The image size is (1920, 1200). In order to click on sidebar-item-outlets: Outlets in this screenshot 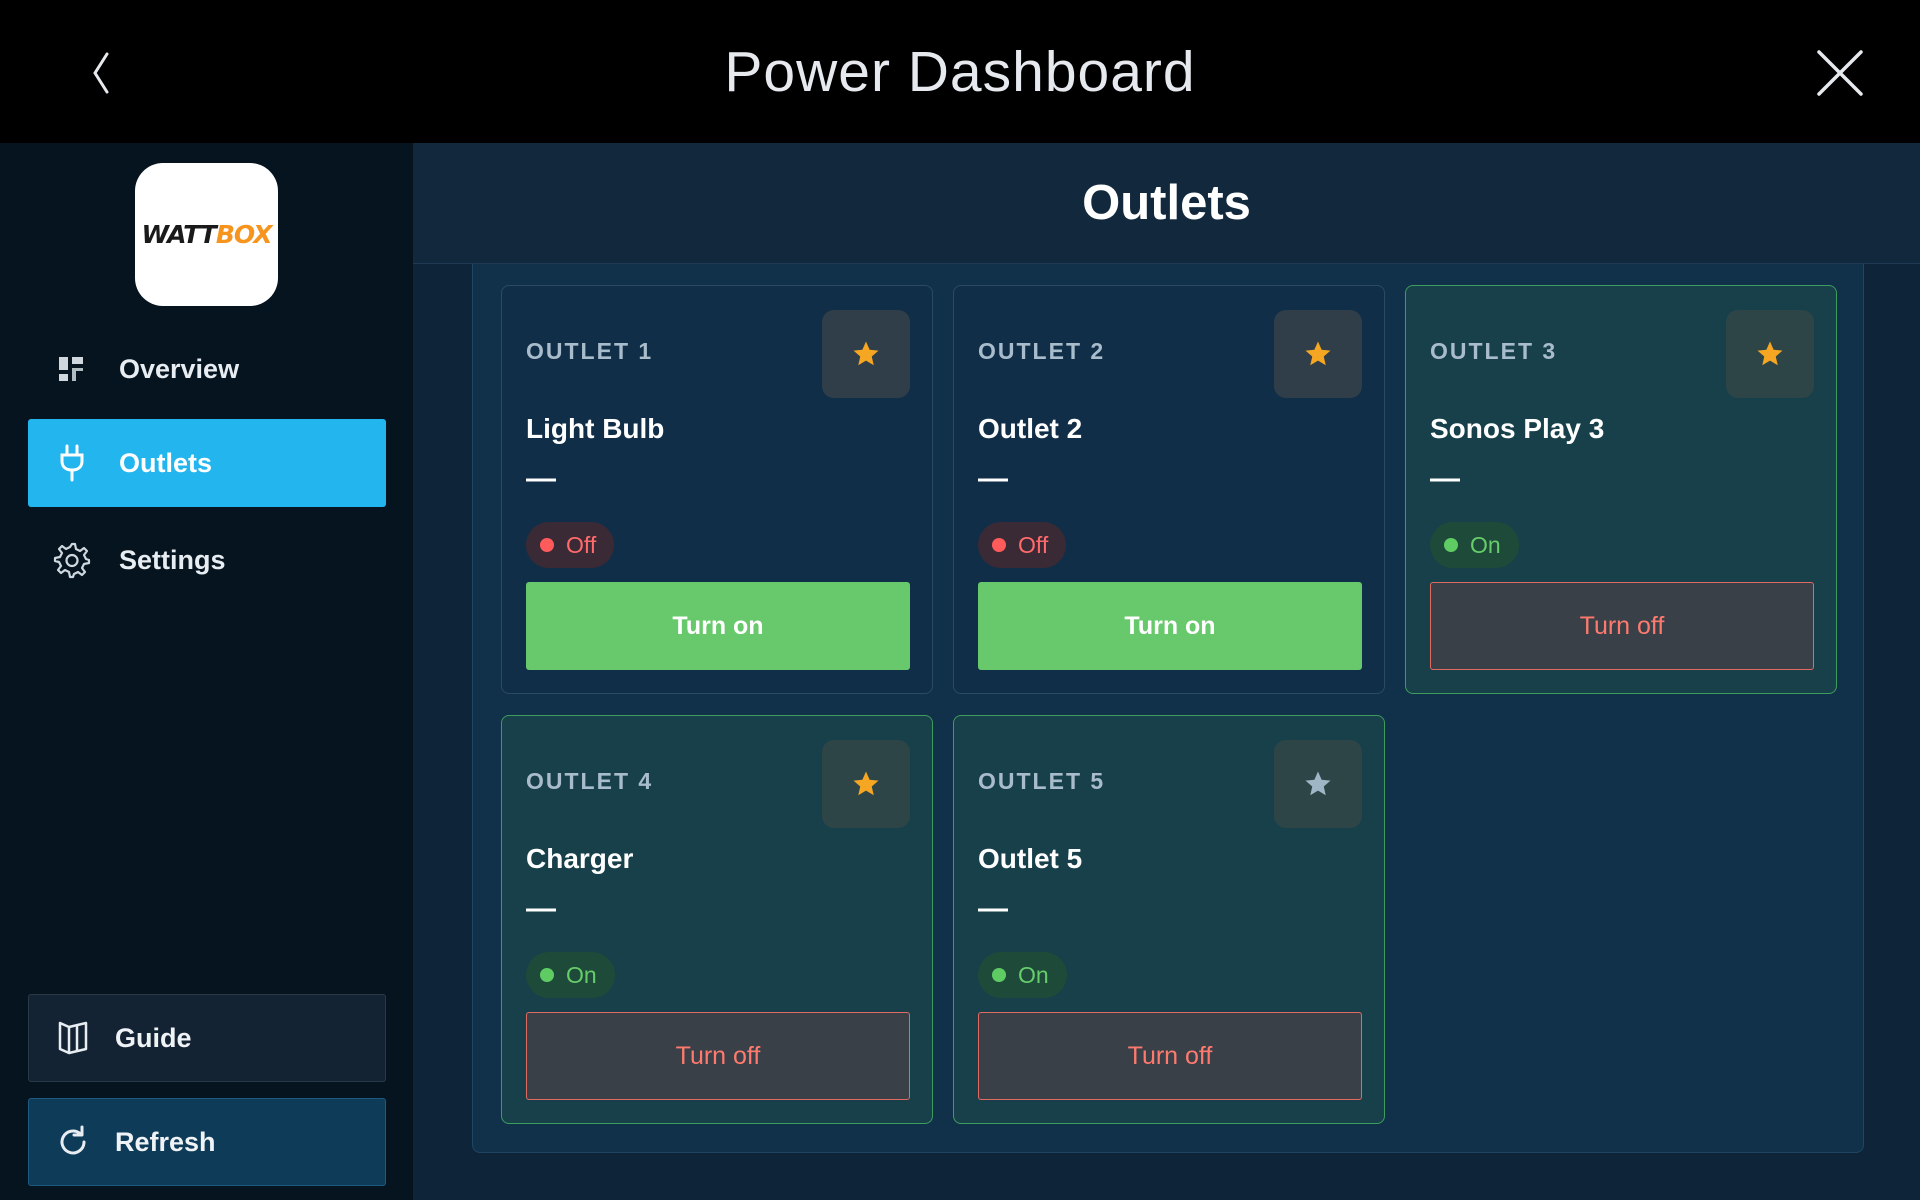, I will do `click(207, 463)`.